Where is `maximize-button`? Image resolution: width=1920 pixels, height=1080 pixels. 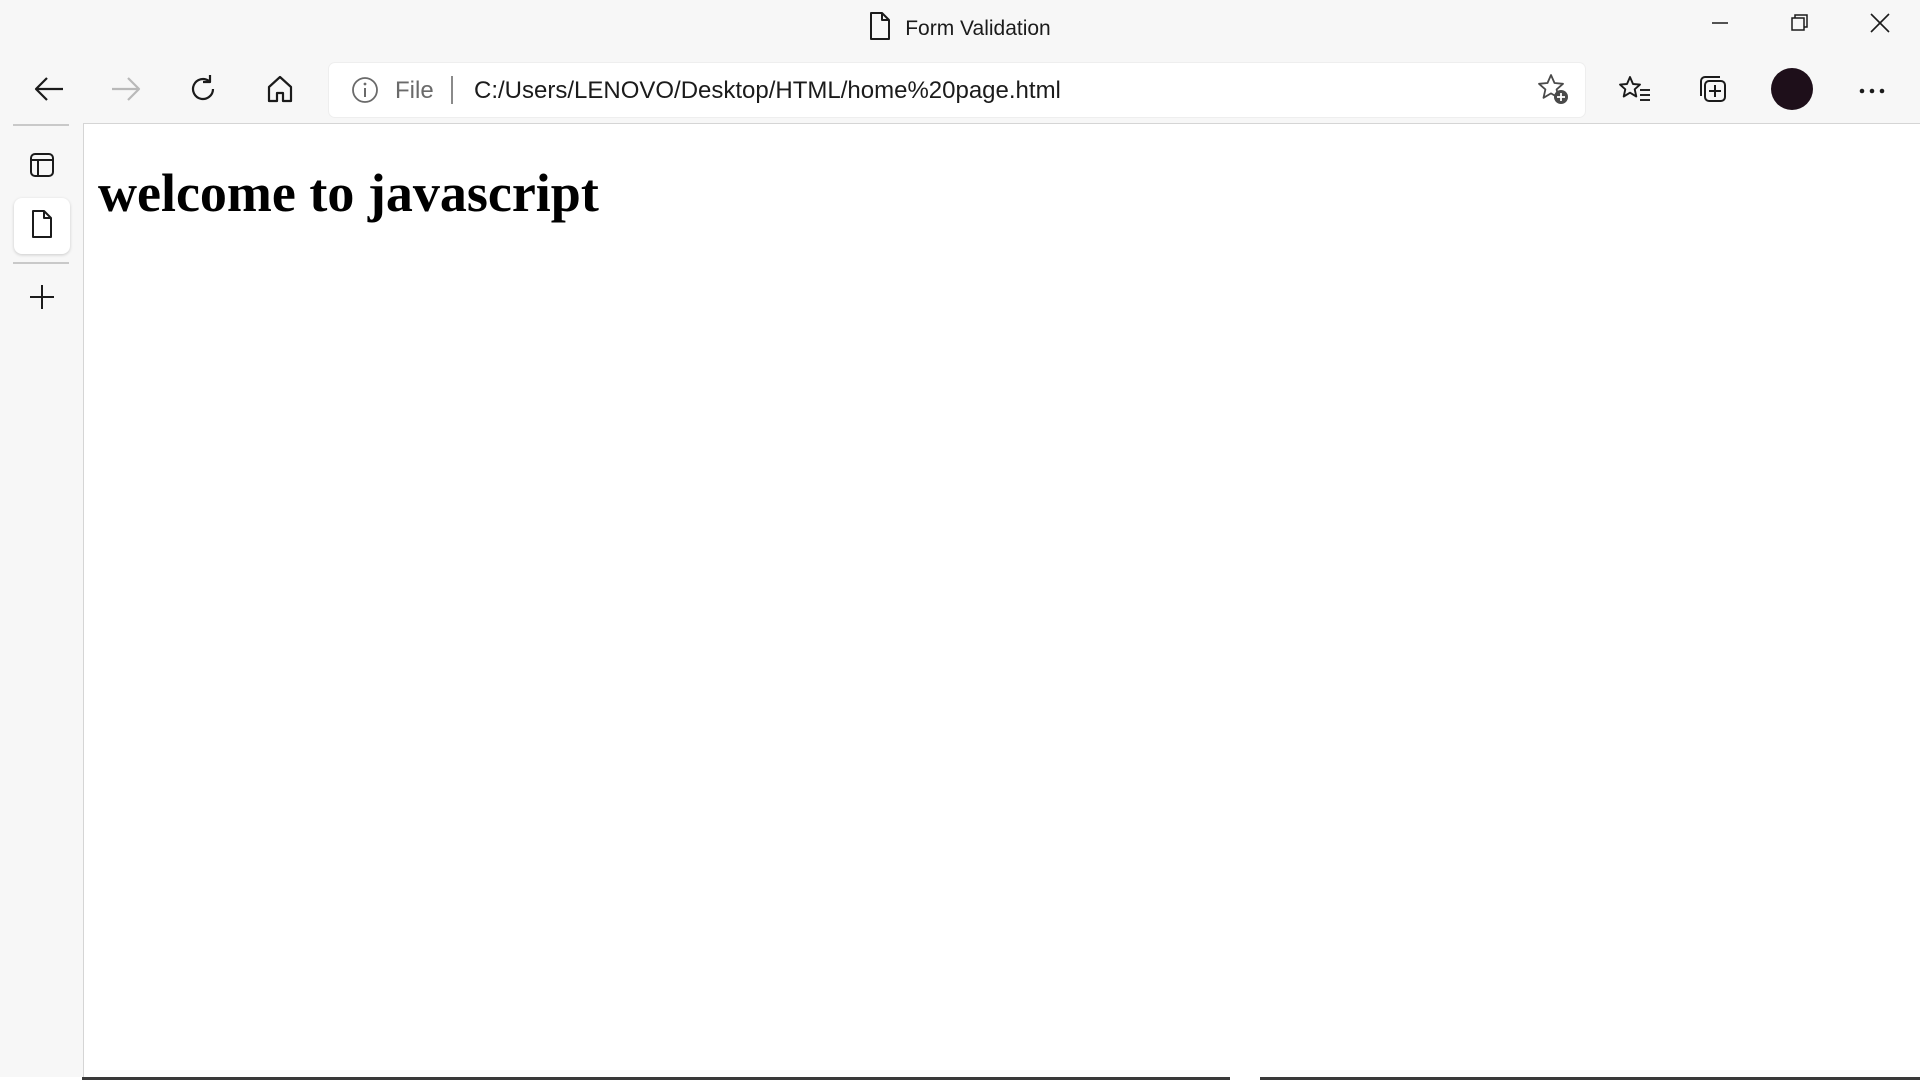 maximize-button is located at coordinates (1800, 25).